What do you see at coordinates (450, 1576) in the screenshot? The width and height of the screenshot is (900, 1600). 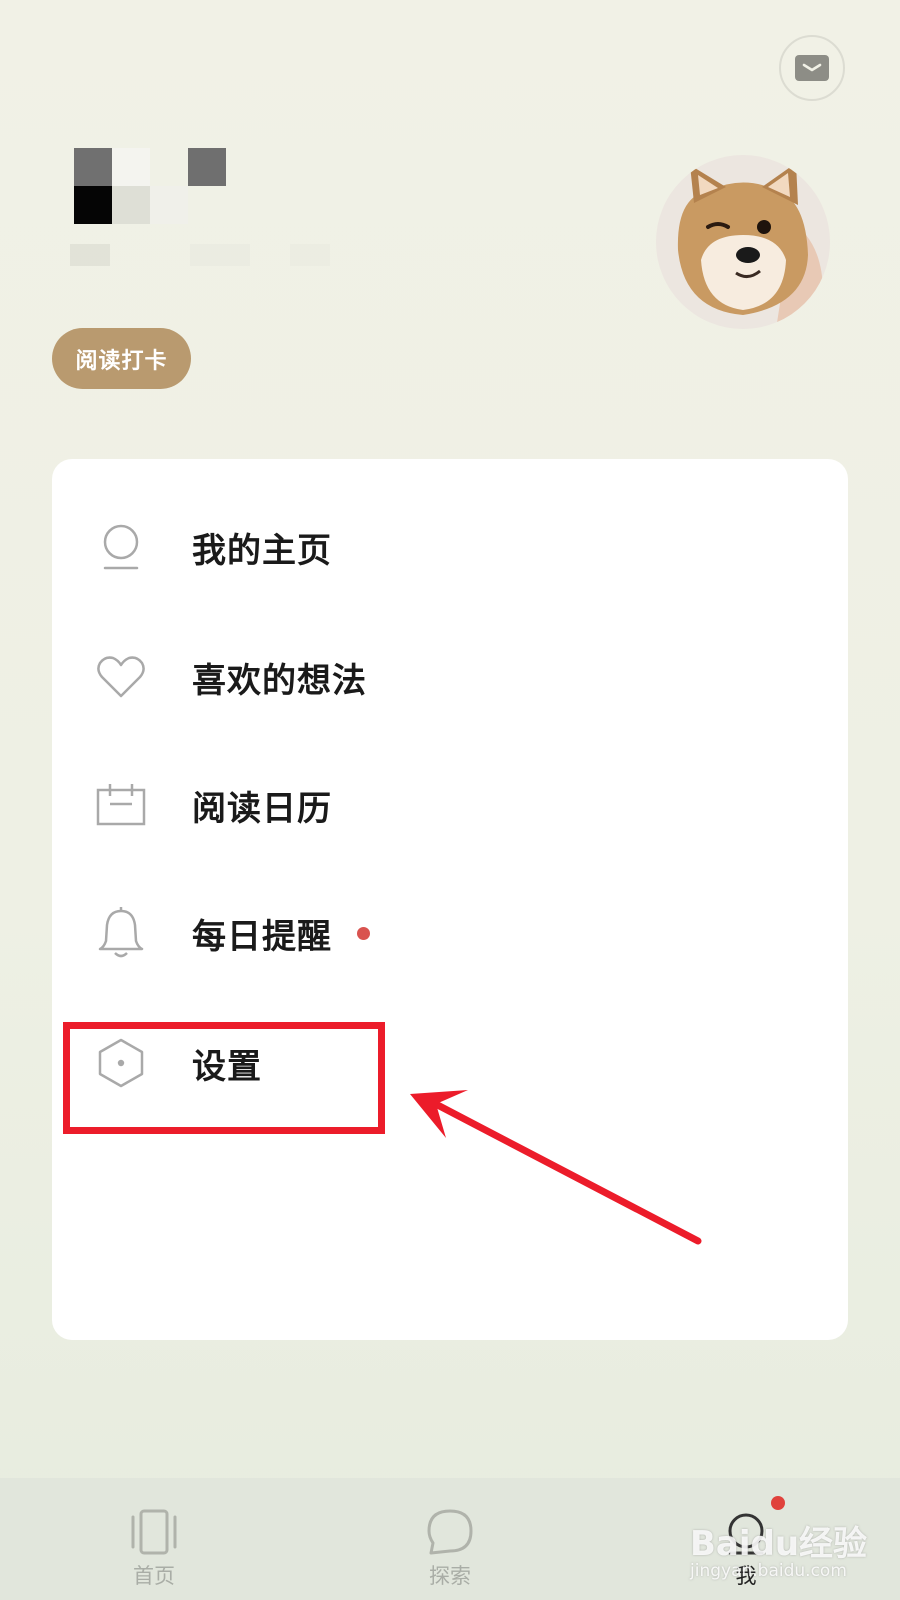 I see `tab-label: 探索` at bounding box center [450, 1576].